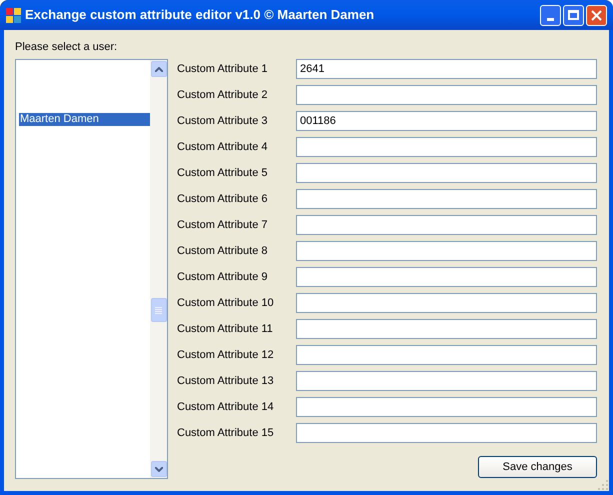  I want to click on list-item: Maarten Damen, so click(84, 119).